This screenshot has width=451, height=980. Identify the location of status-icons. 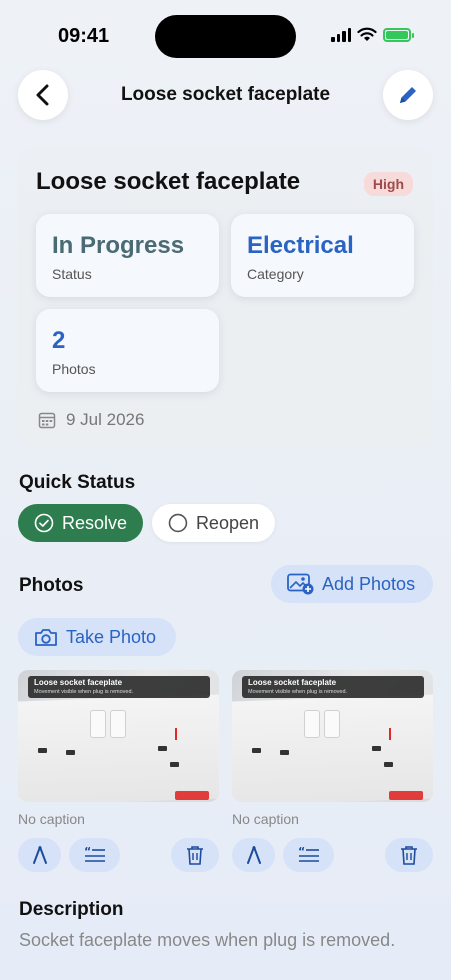
(372, 34).